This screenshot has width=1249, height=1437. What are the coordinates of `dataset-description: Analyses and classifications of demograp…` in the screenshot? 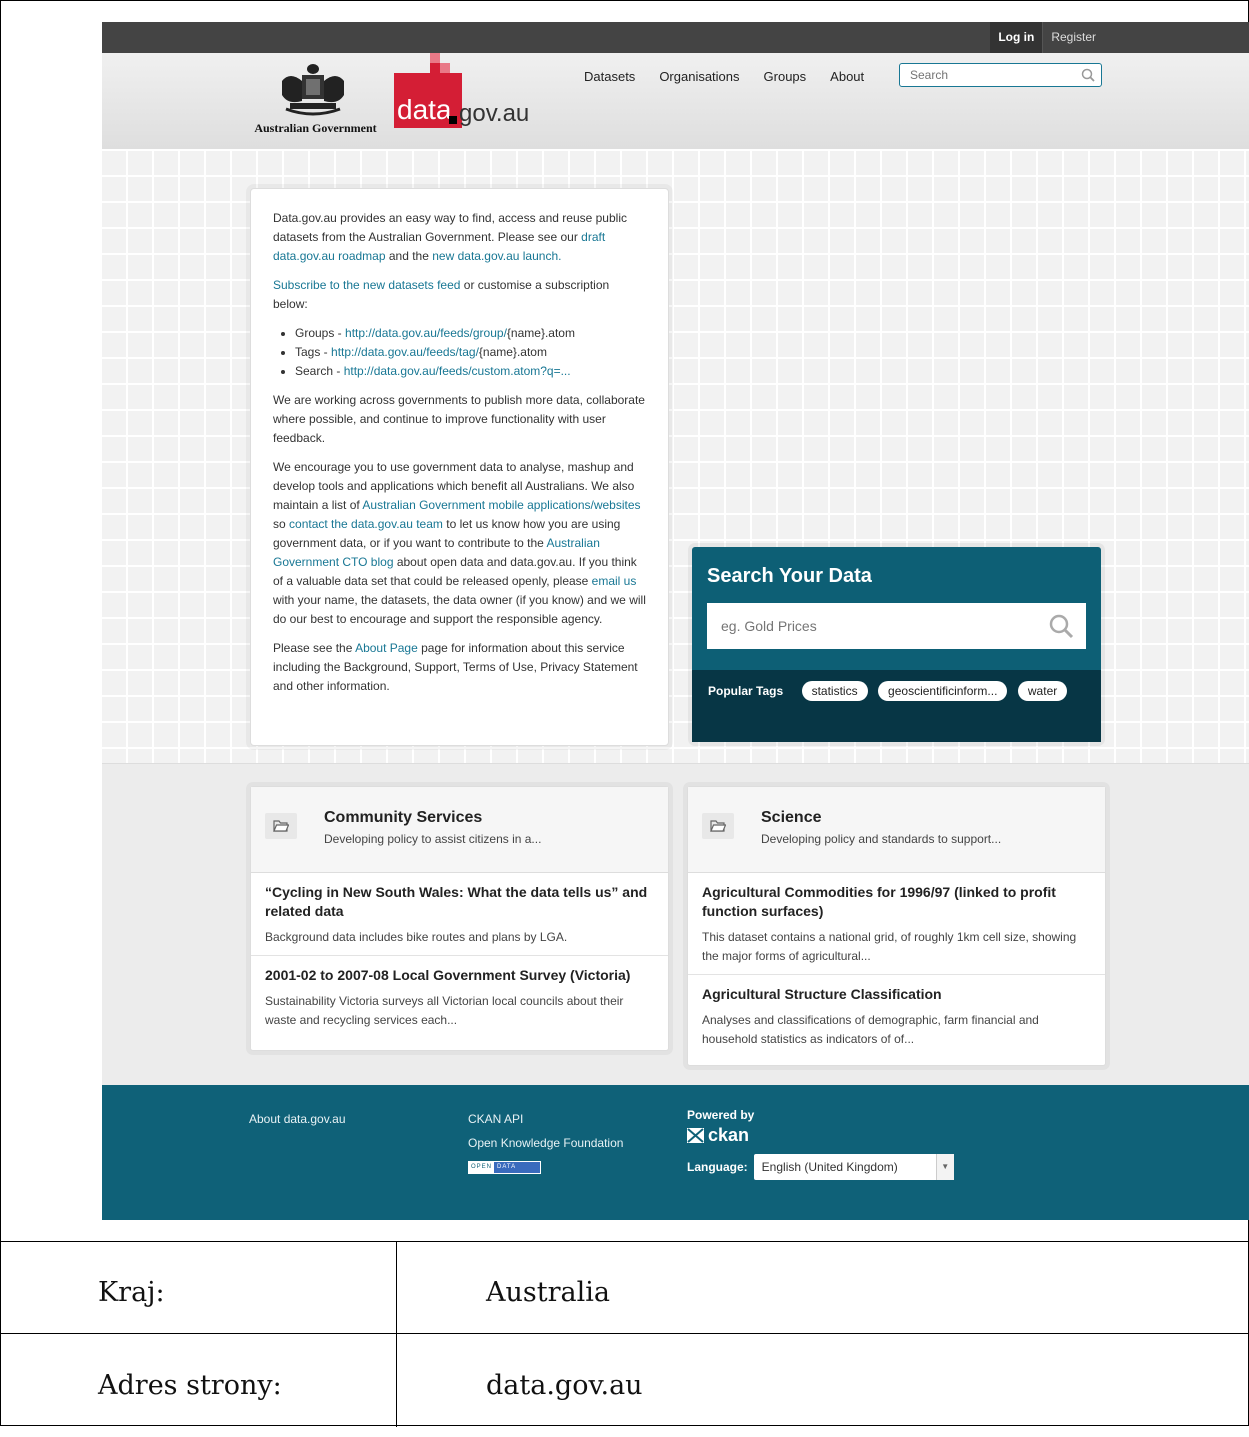 It's located at (870, 1029).